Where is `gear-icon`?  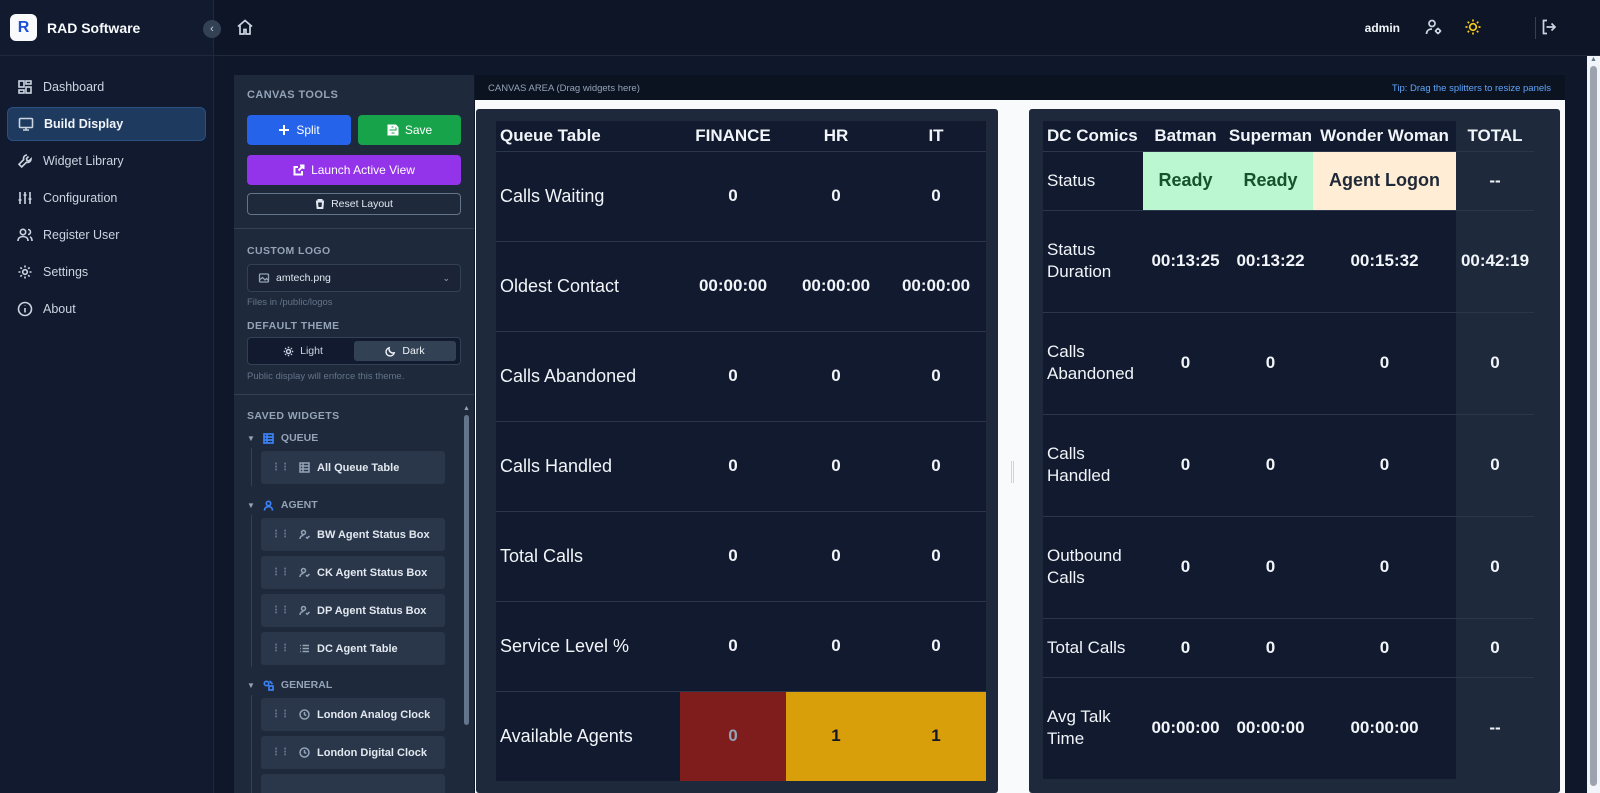
gear-icon is located at coordinates (25, 272).